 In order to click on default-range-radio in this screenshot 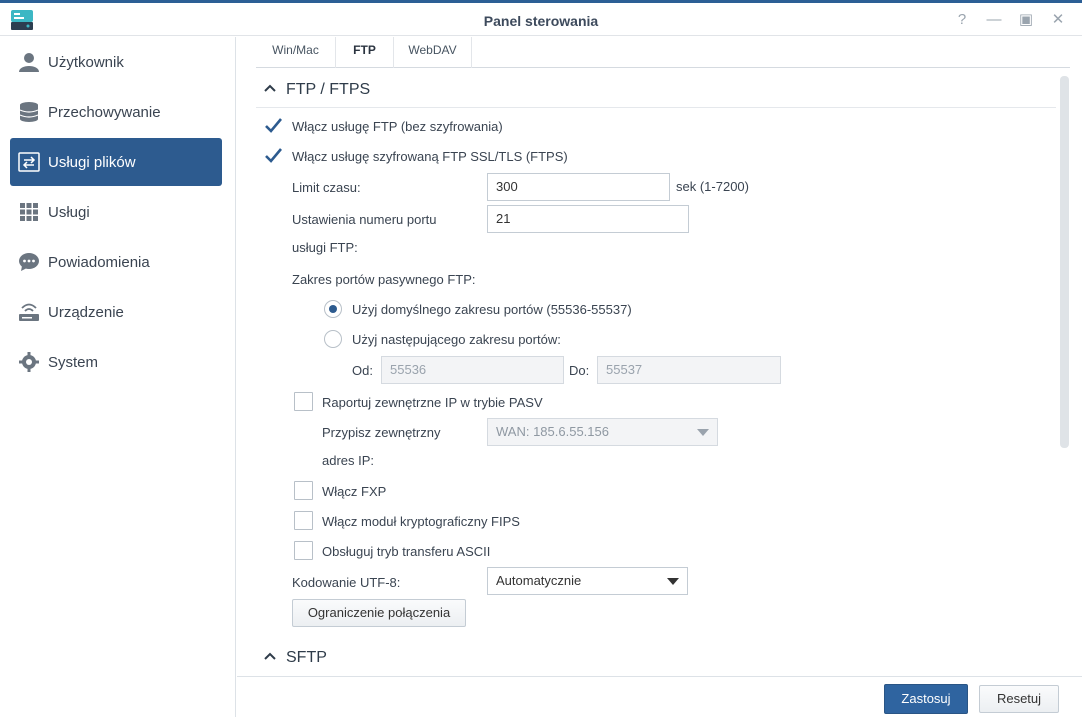, I will do `click(333, 309)`.